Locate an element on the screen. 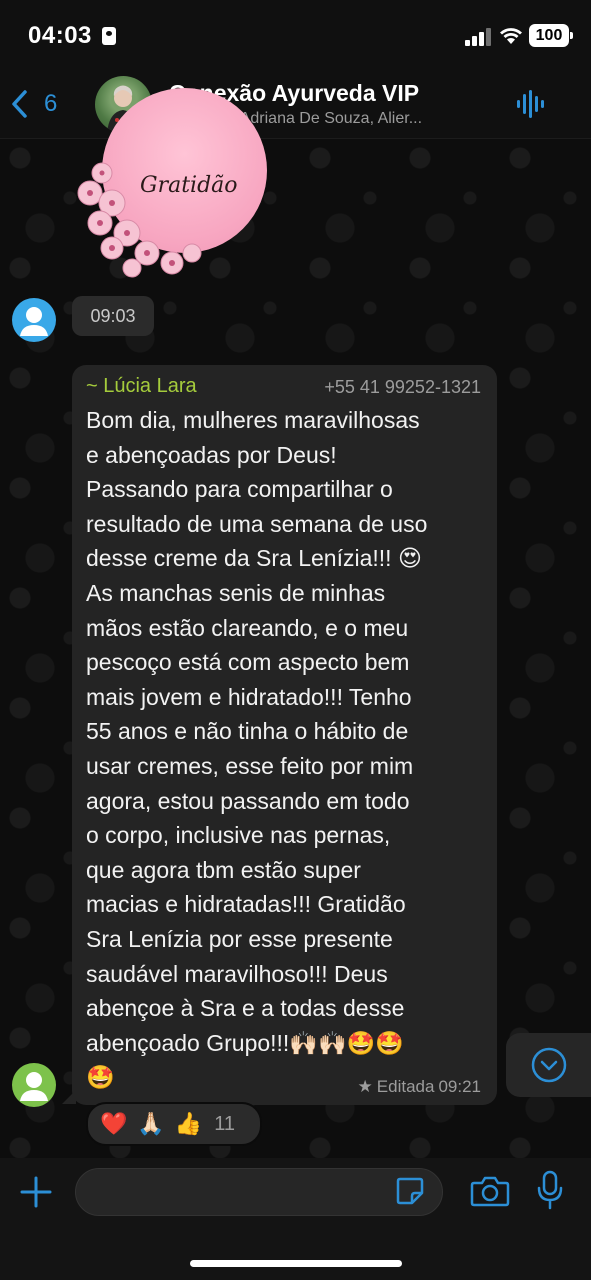  chevron-left-icon is located at coordinates (19, 104).